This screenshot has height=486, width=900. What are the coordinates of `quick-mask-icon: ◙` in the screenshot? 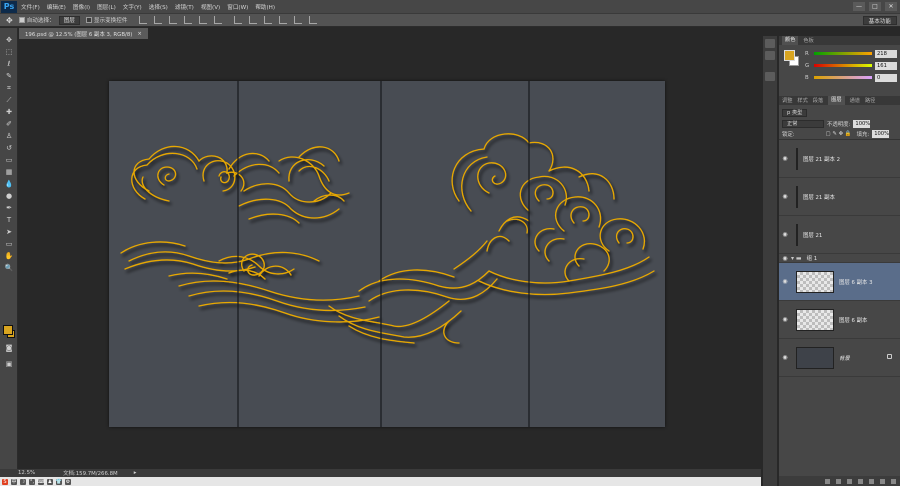 It's located at (9, 348).